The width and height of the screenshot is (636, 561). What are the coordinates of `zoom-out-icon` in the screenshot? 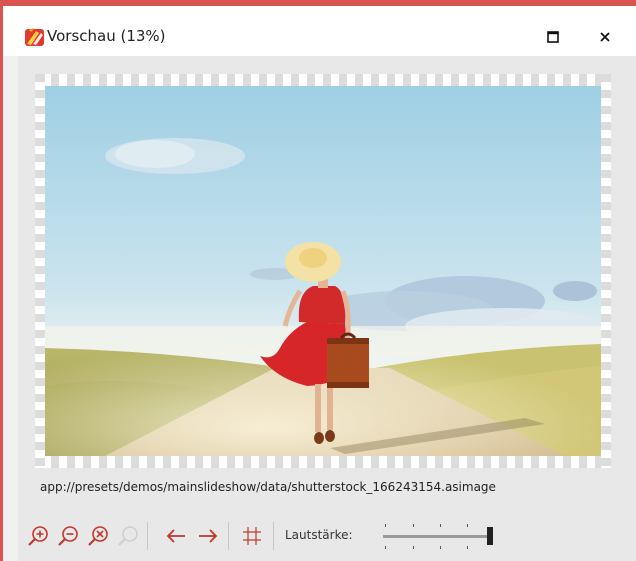 It's located at (68, 536).